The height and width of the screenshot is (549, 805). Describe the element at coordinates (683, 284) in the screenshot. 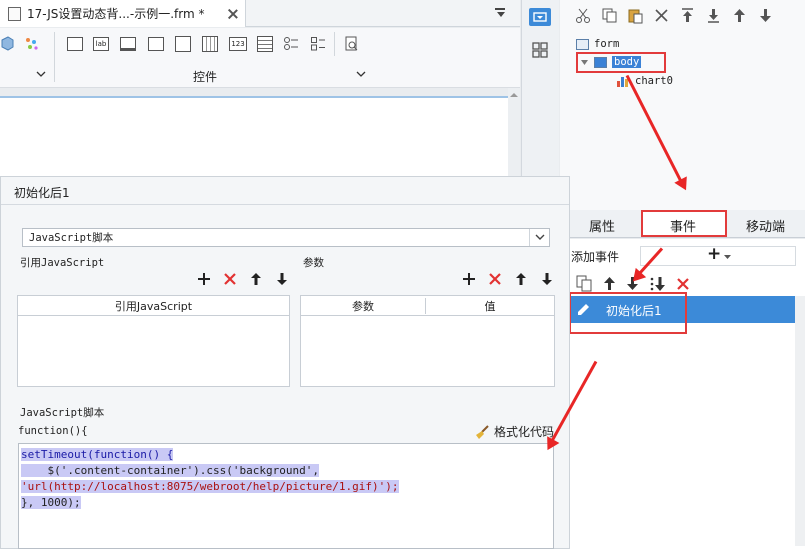

I see `delete-event-icon` at that location.